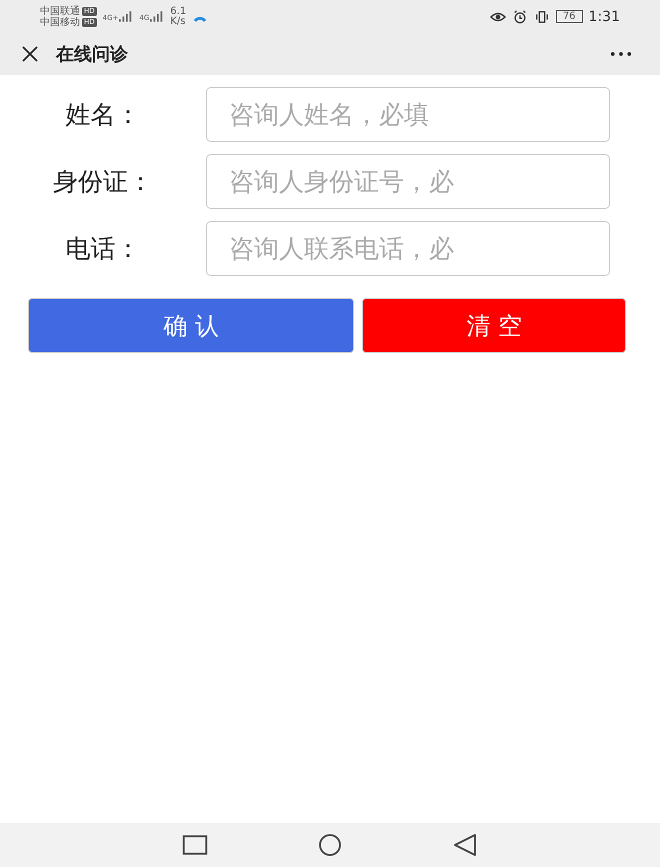 The width and height of the screenshot is (660, 867). I want to click on input-field: 咨询人联系电话，必, so click(408, 248).